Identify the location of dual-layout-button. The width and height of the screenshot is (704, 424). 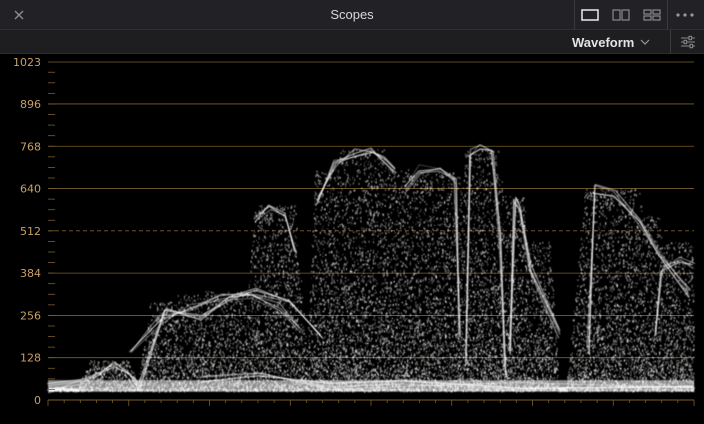
(621, 15).